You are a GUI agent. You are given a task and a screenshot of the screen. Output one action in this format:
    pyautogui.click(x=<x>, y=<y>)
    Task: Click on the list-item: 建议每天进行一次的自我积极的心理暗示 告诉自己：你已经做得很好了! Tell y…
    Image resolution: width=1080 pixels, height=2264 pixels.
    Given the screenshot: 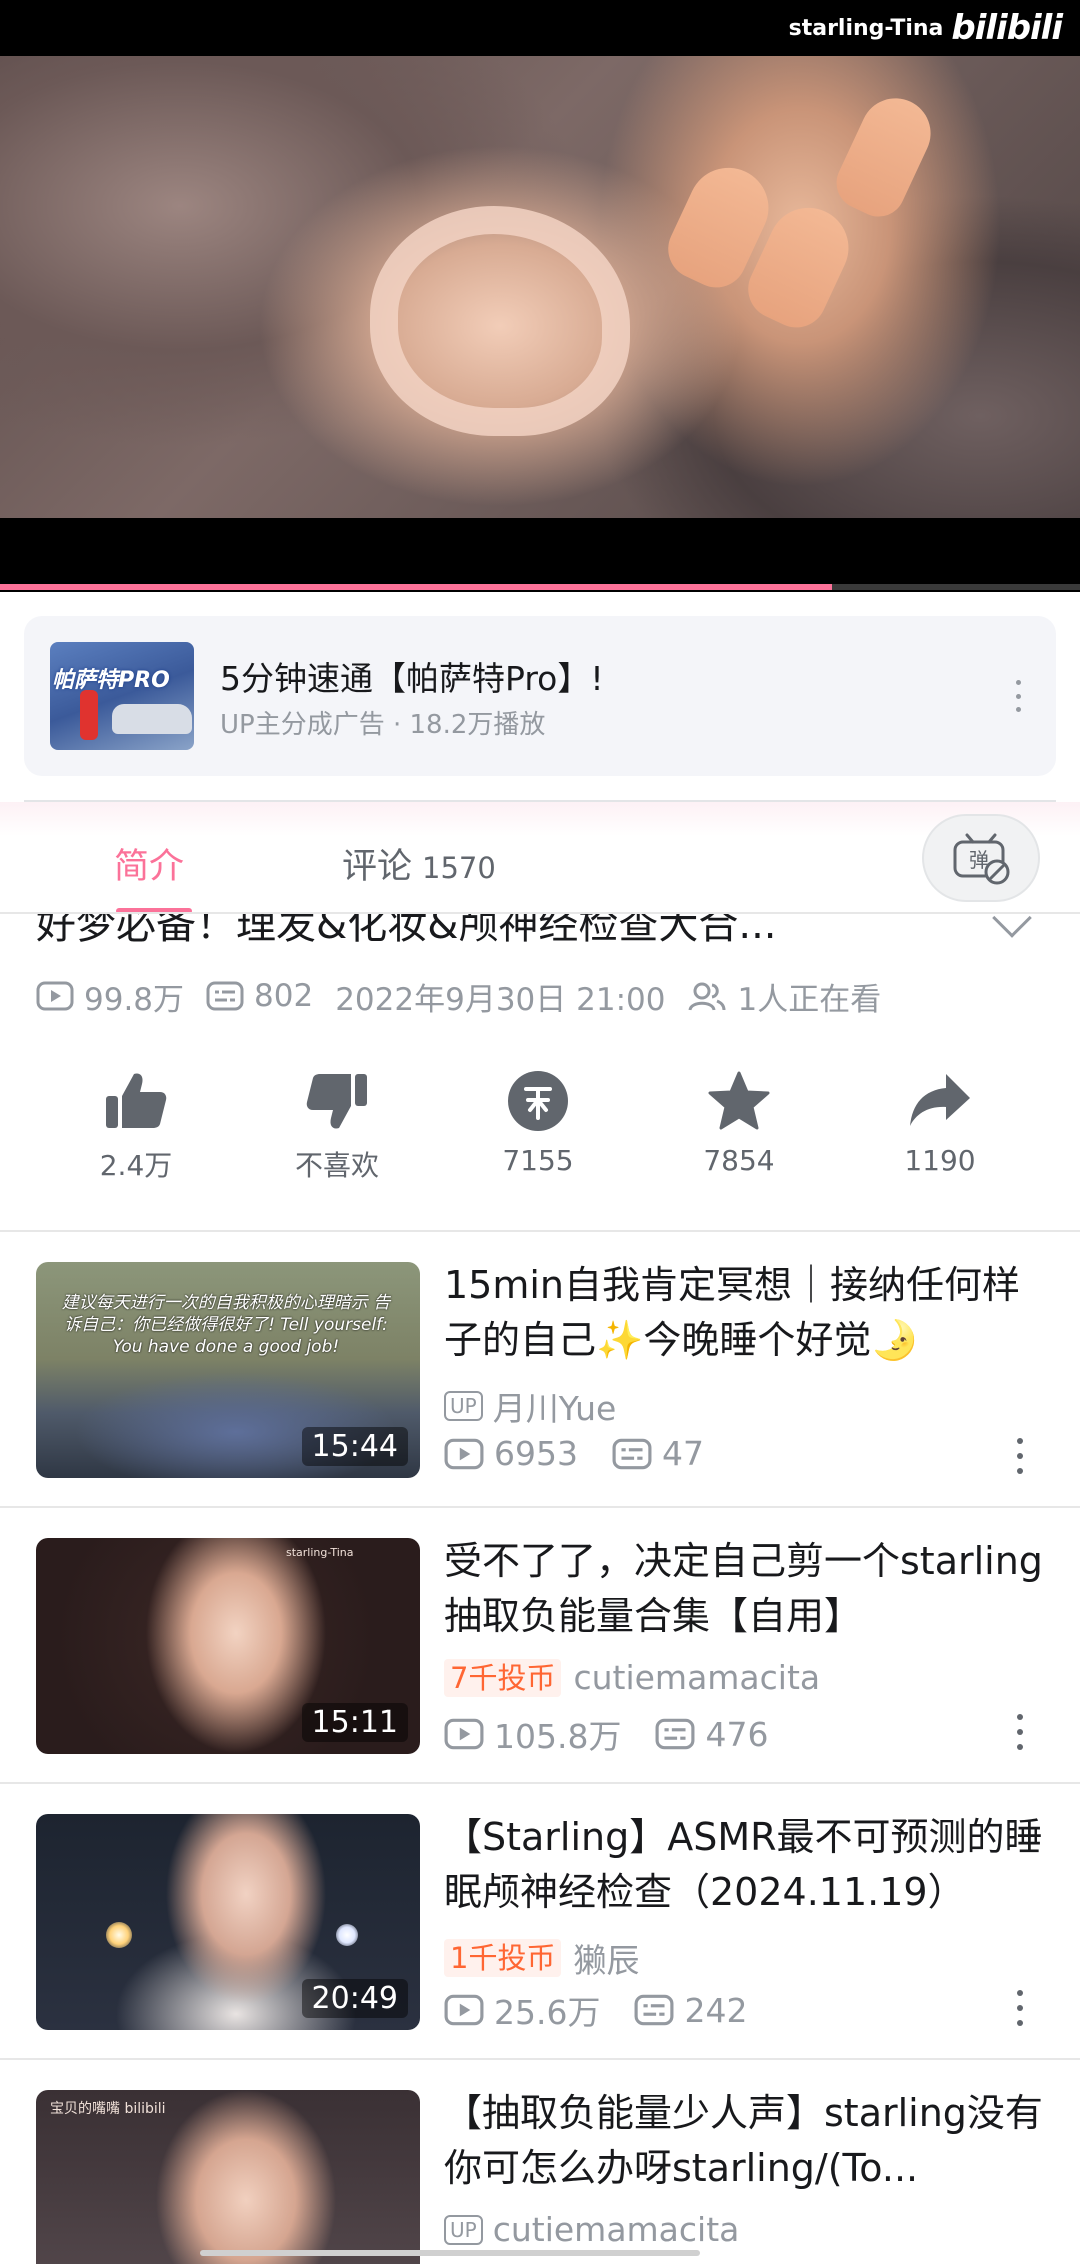 What is the action you would take?
    pyautogui.click(x=540, y=1400)
    